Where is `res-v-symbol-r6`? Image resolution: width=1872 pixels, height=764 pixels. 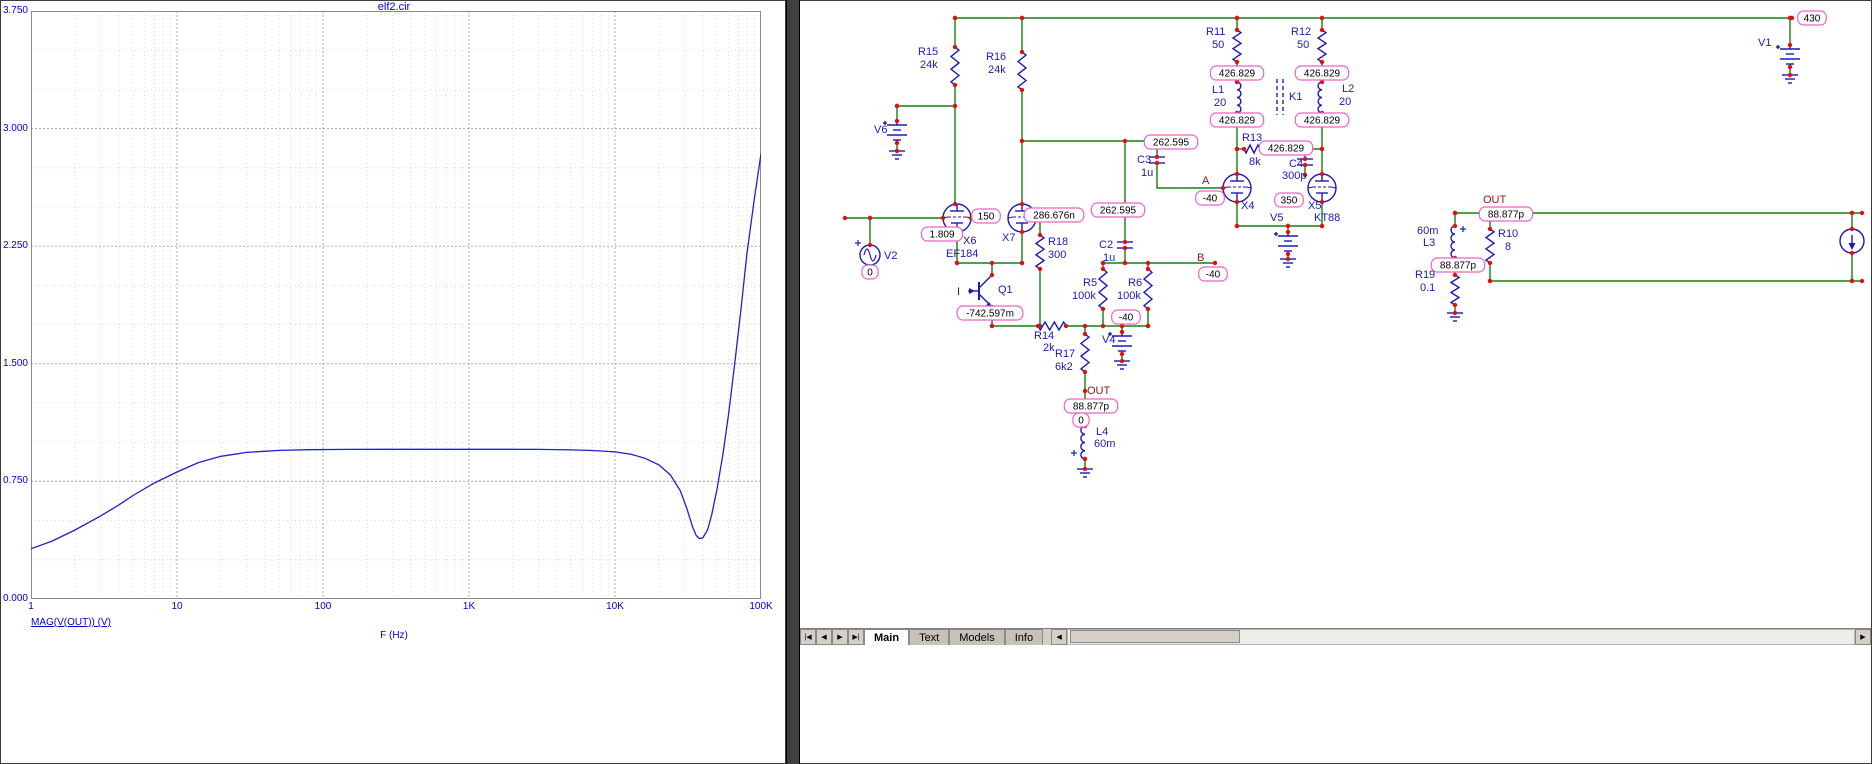 res-v-symbol-r6 is located at coordinates (1148, 289).